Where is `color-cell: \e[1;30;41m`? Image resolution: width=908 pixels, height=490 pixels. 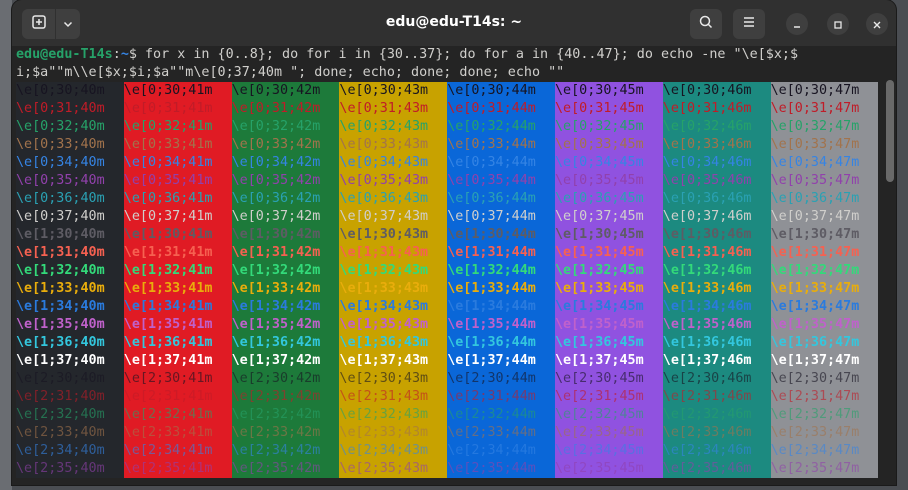
color-cell: \e[1;30;41m is located at coordinates (177, 235).